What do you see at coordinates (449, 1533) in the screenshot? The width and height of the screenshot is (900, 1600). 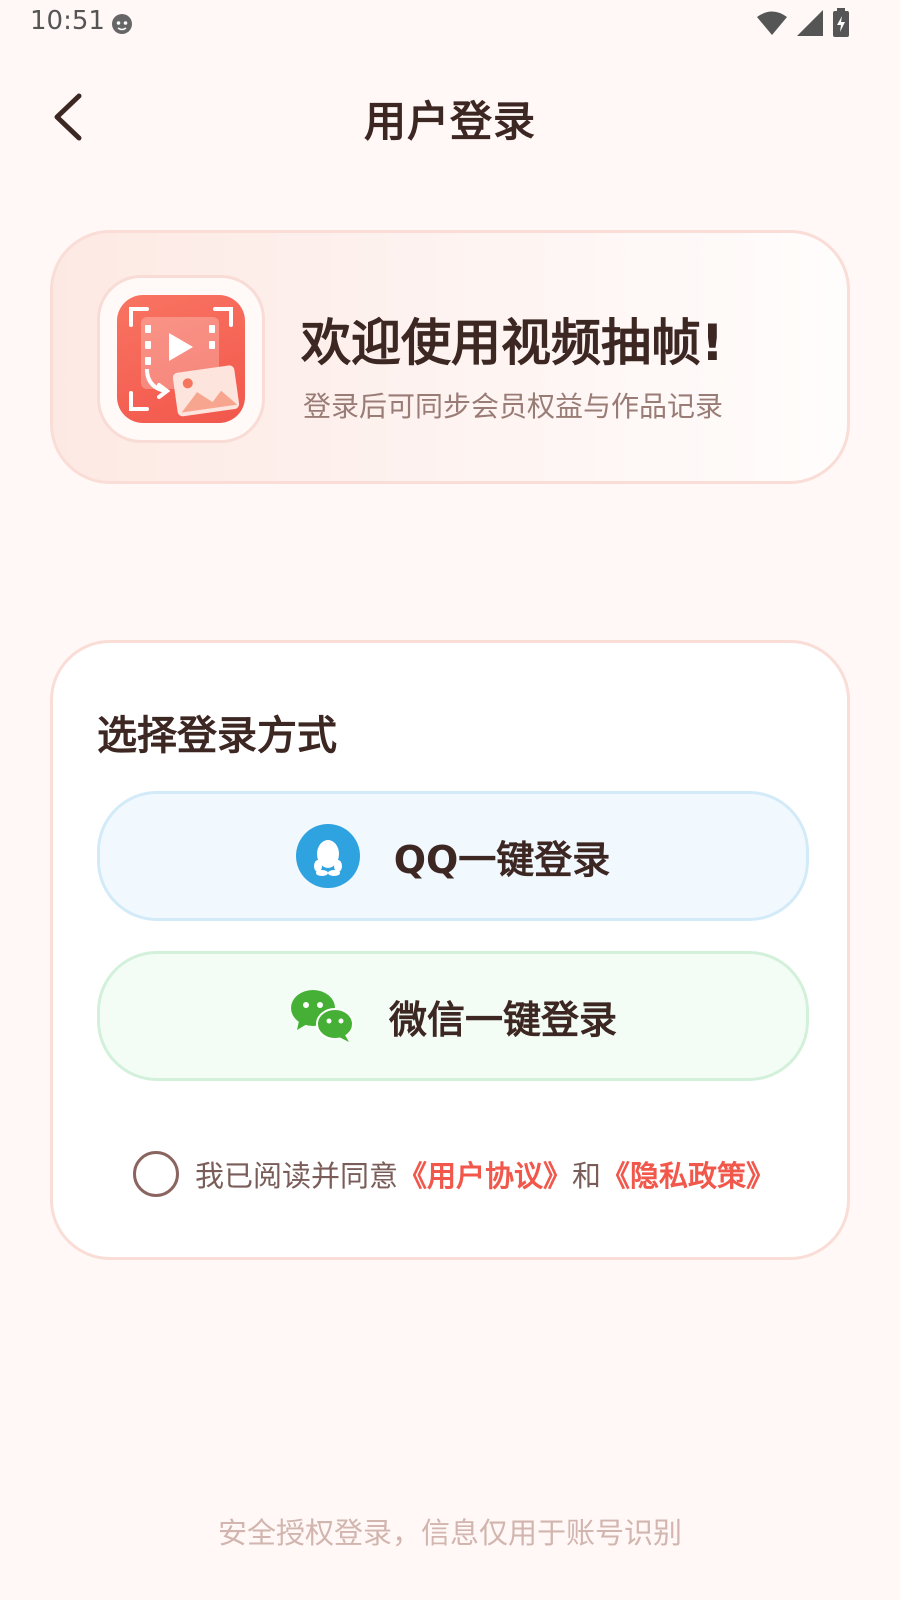 I see `footer-note: 安全授权登录，信息仅用于账号识别` at bounding box center [449, 1533].